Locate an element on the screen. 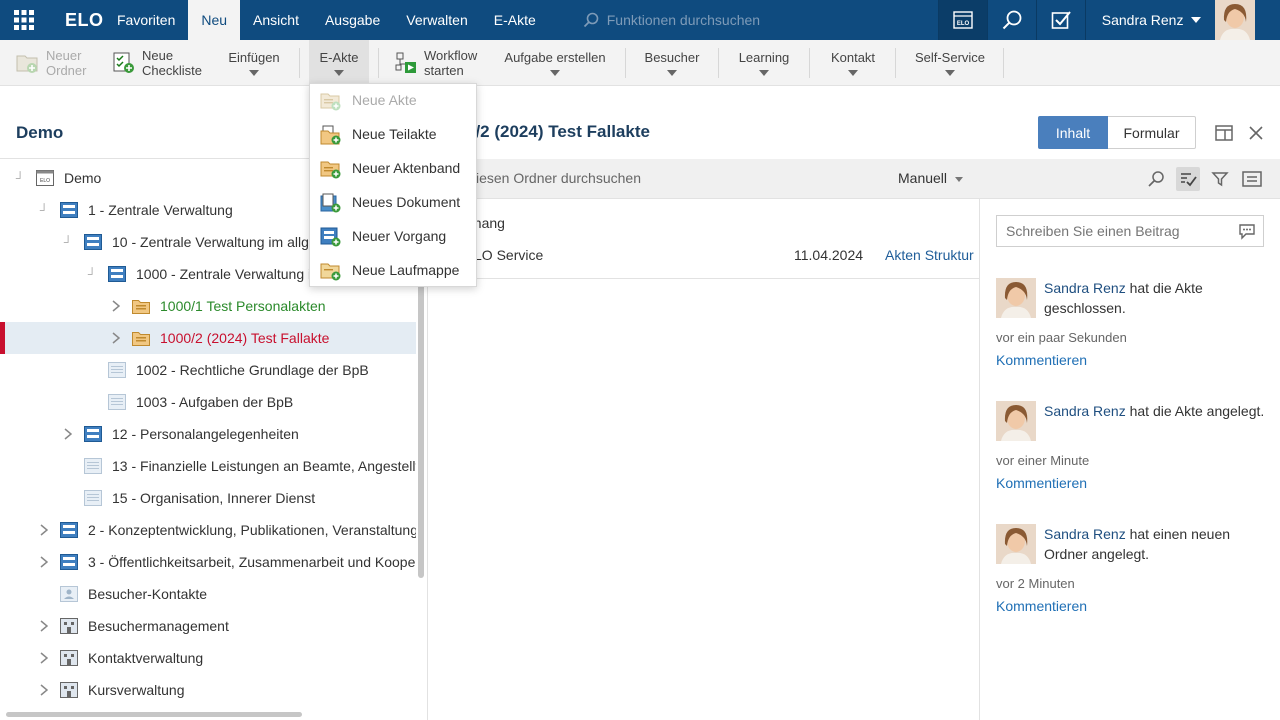 The width and height of the screenshot is (1280, 720). sort-select: Manuell is located at coordinates (922, 178).